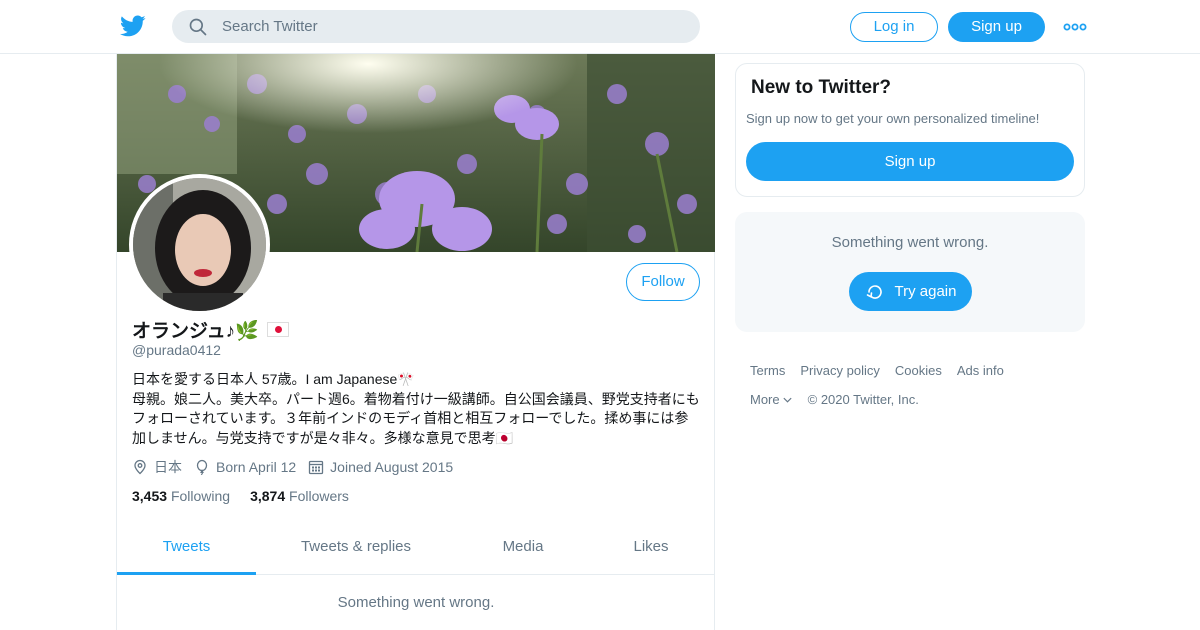  Describe the element at coordinates (863, 399) in the screenshot. I see `footer-copyright: © 2020 Twitter, Inc.` at that location.